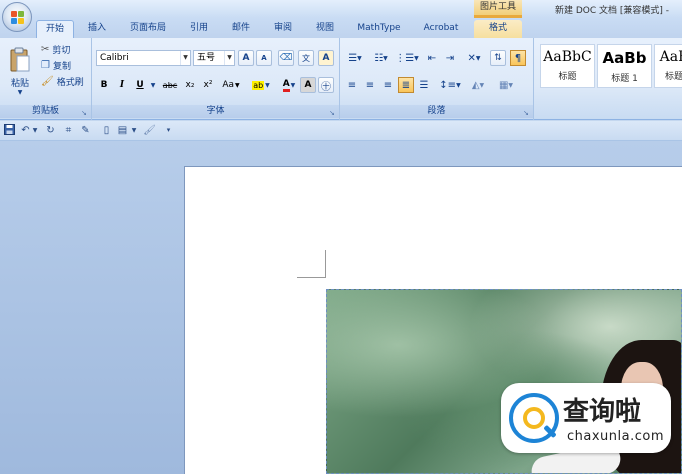  I want to click on subscript-button: x₂, so click(190, 85).